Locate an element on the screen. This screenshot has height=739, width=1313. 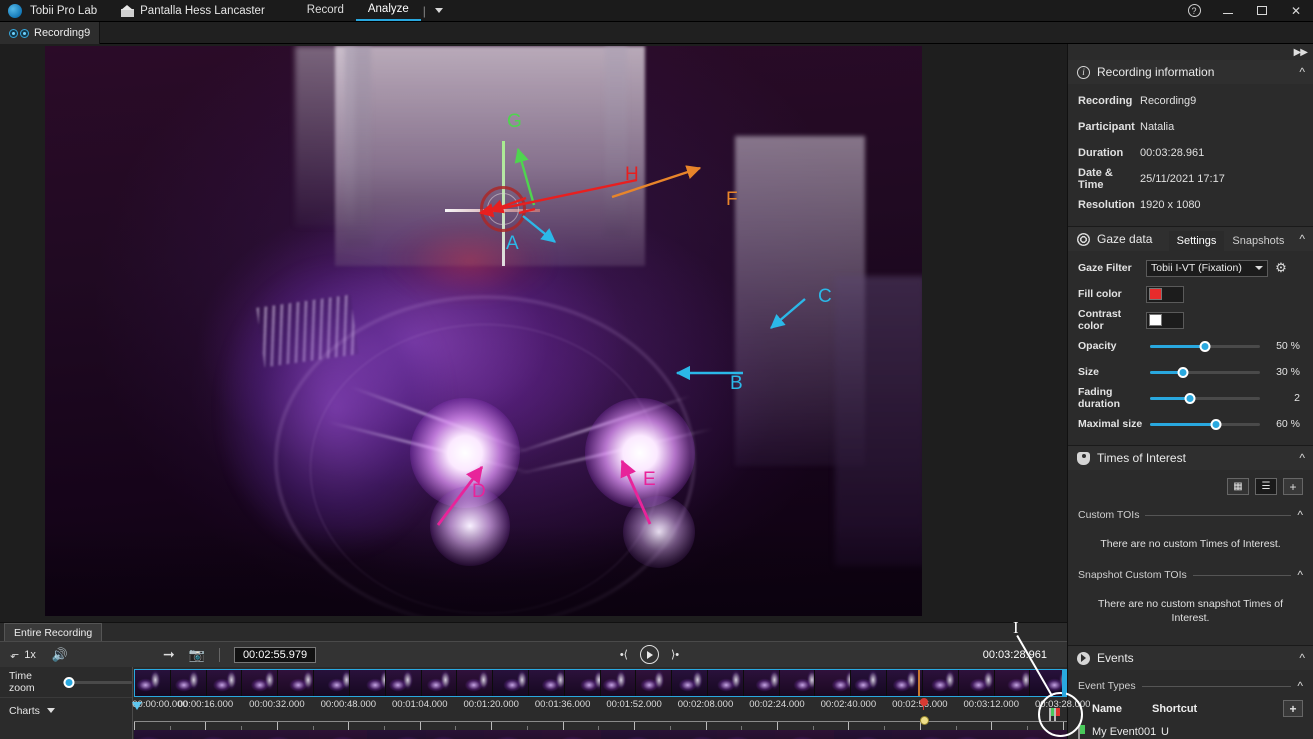
maximize-icon is located at coordinates (1262, 10).